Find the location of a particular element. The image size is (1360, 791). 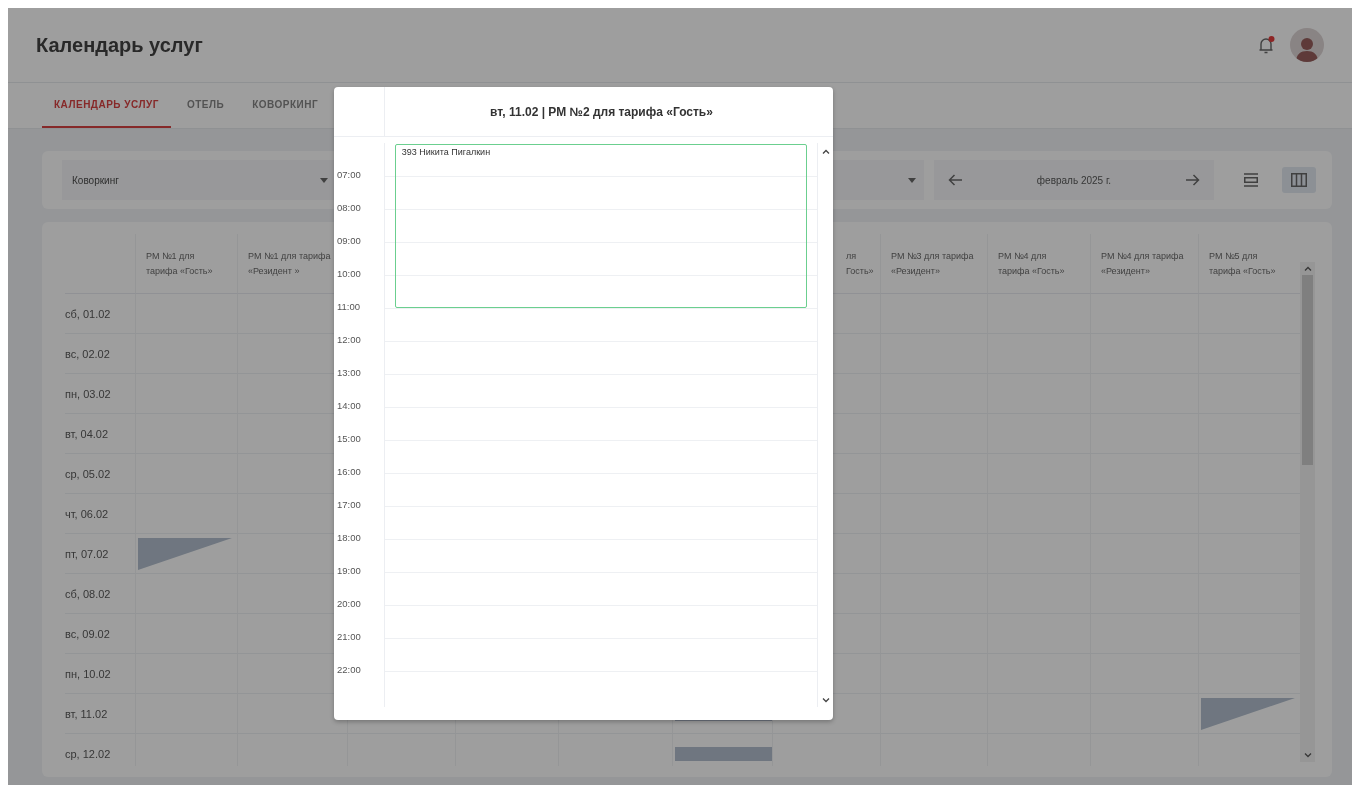

tab: КОВОРКИНГ is located at coordinates (285, 105).